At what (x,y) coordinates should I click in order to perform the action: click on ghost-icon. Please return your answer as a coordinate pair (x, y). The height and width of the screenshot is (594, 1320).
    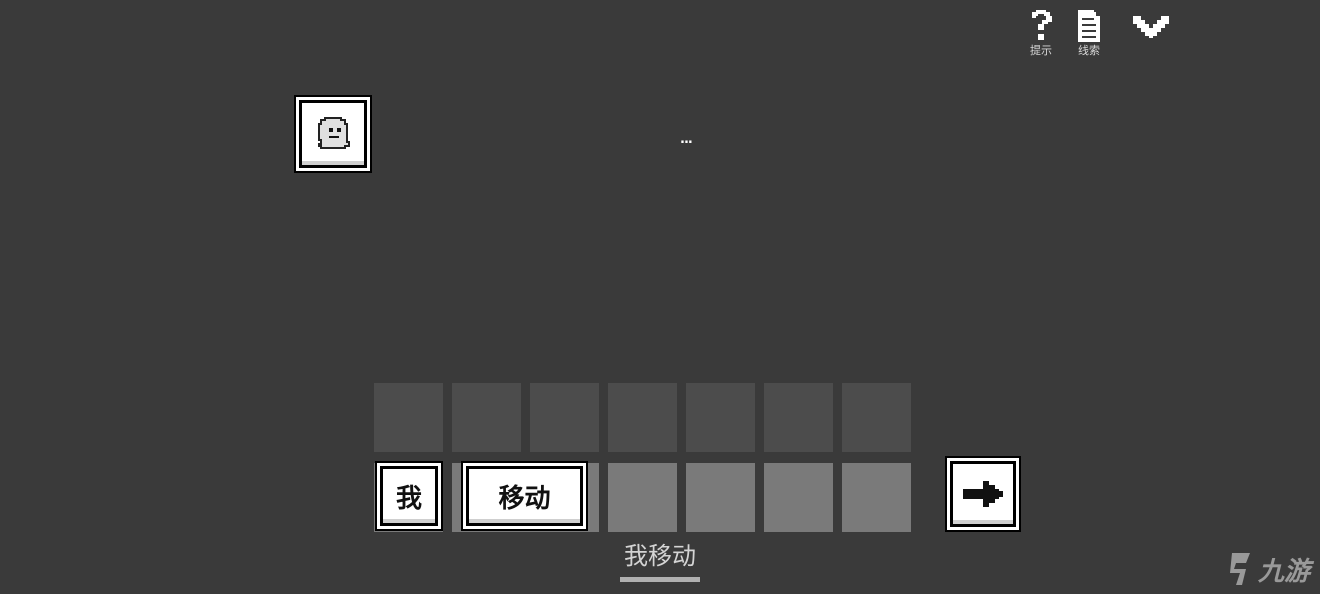
    Looking at the image, I should click on (334, 133).